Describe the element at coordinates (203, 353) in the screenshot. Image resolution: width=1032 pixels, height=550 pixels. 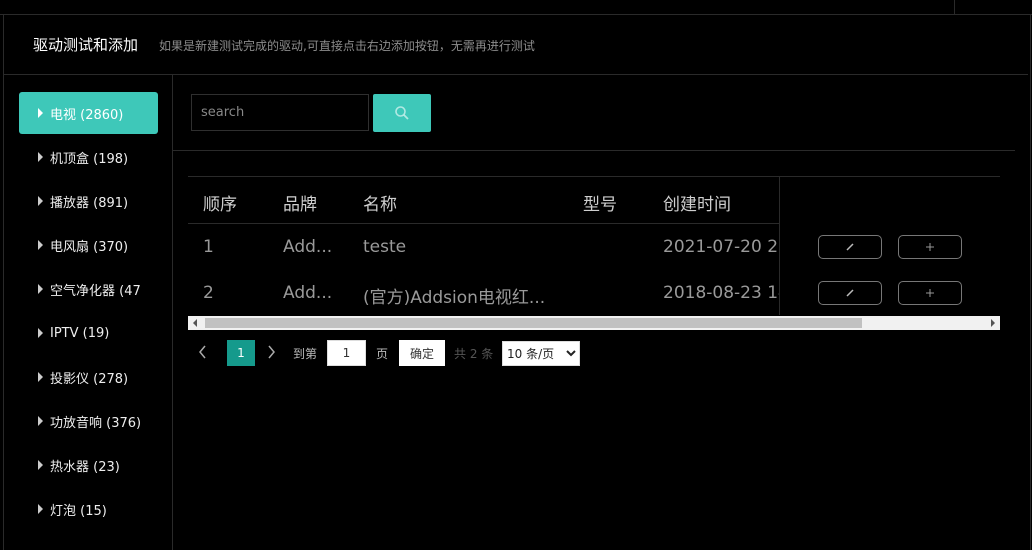
I see `prev-page-icon` at that location.